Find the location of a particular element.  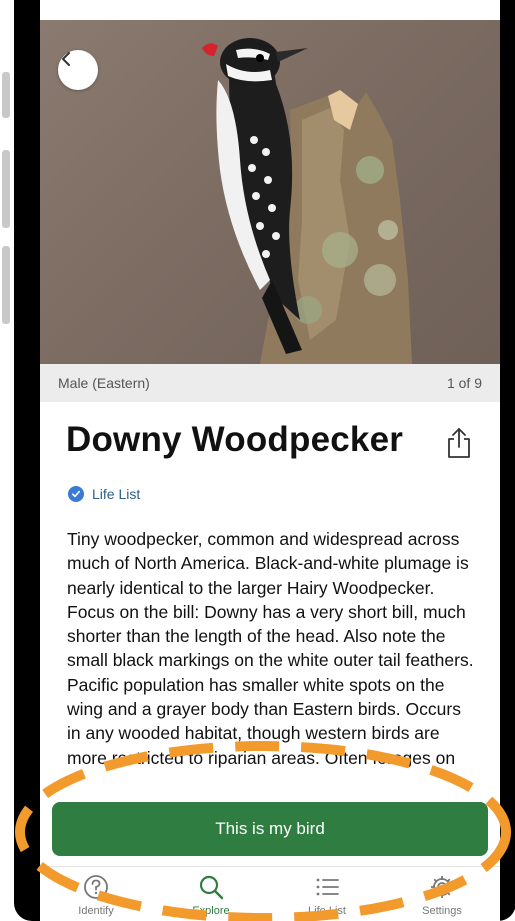

species-title: Downy Woodpecker is located at coordinates (235, 439).